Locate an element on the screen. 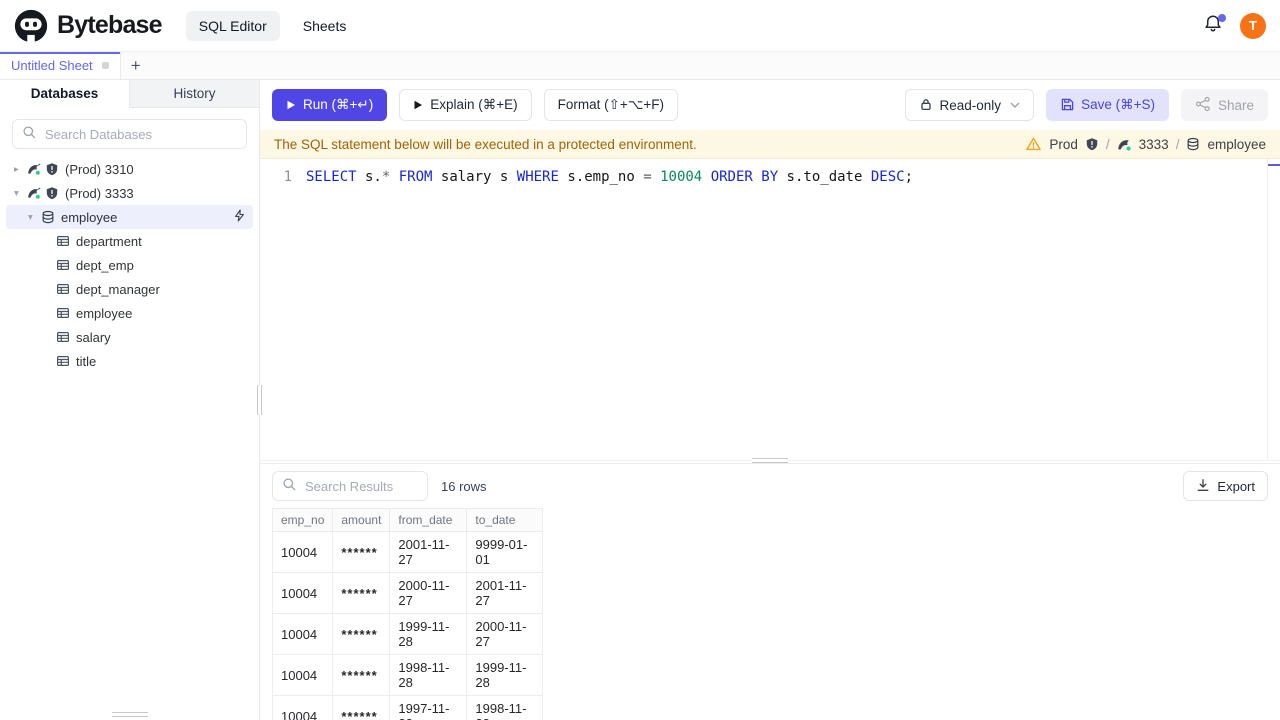  top-bar: Bytebase SQL Editor Sheets T is located at coordinates (640, 26).